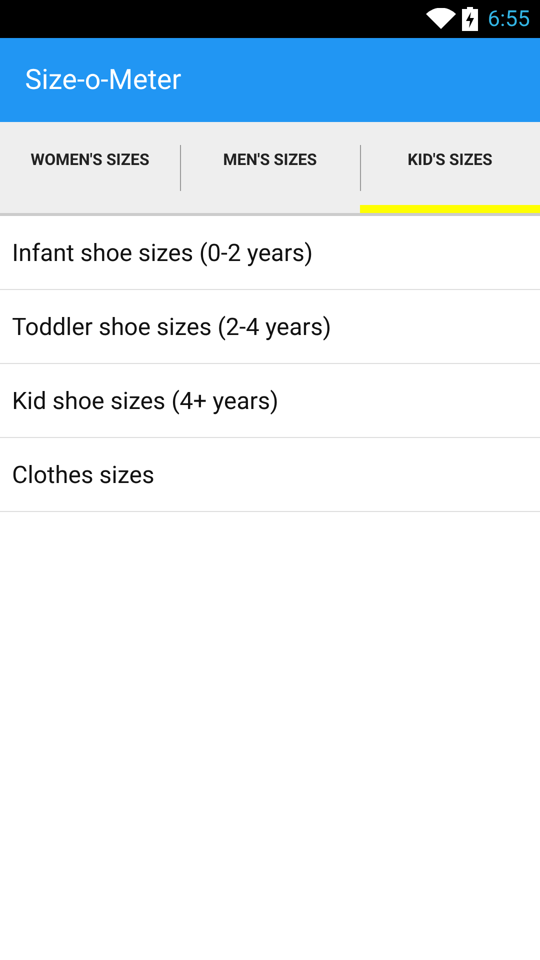 This screenshot has width=540, height=960. What do you see at coordinates (270, 253) in the screenshot?
I see `list-item: Infant shoe sizes (0-2 years)` at bounding box center [270, 253].